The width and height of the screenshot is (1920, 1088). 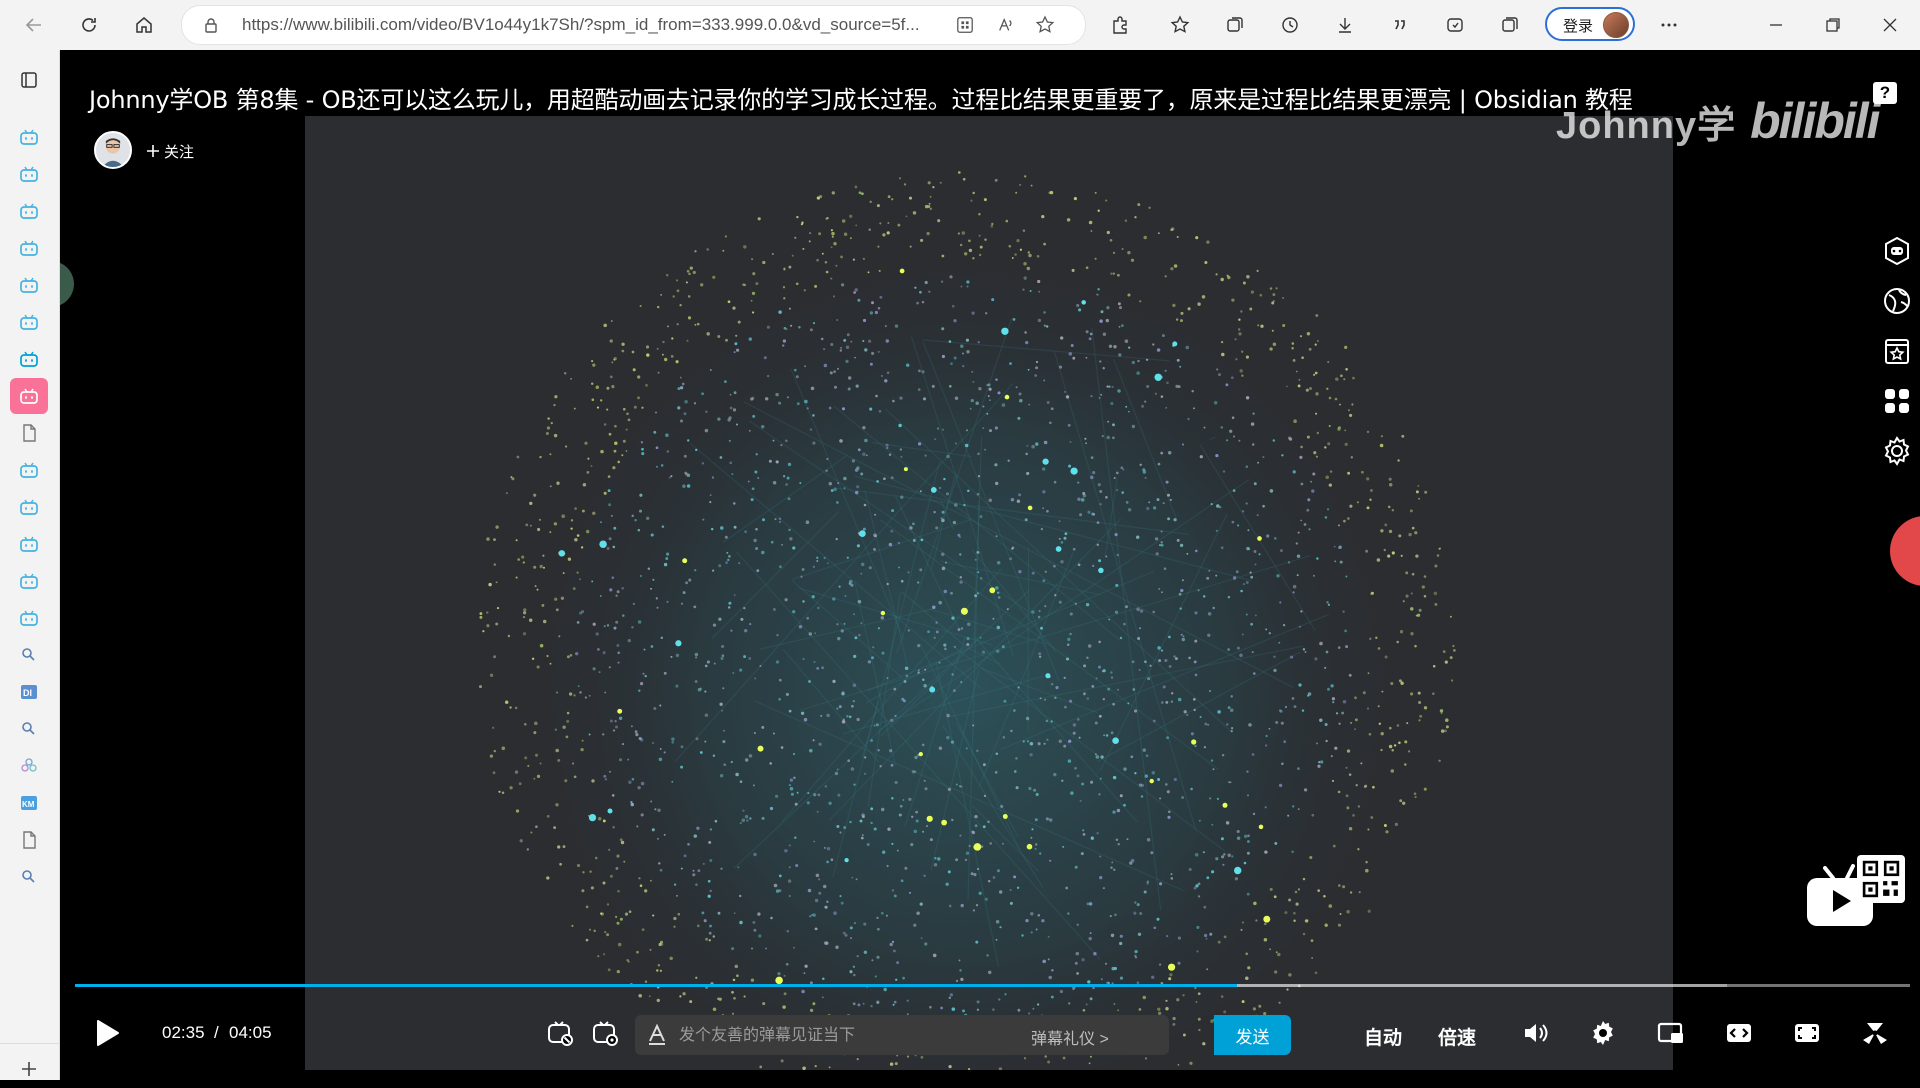 What do you see at coordinates (1345, 25) in the screenshot?
I see `downloads-button` at bounding box center [1345, 25].